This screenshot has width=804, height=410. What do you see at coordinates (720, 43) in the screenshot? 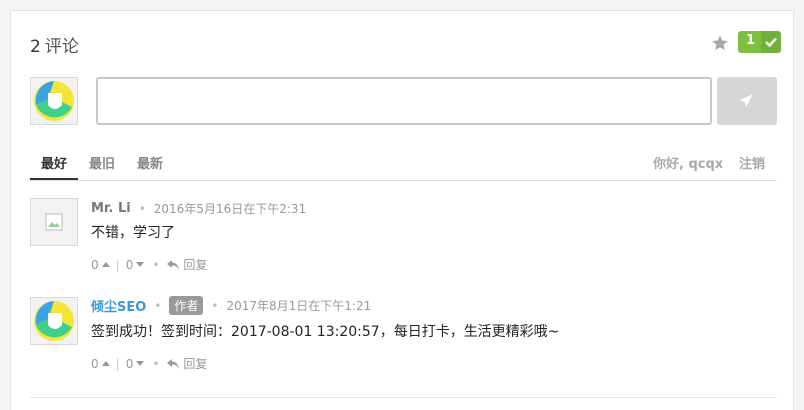
I see `star-icon` at bounding box center [720, 43].